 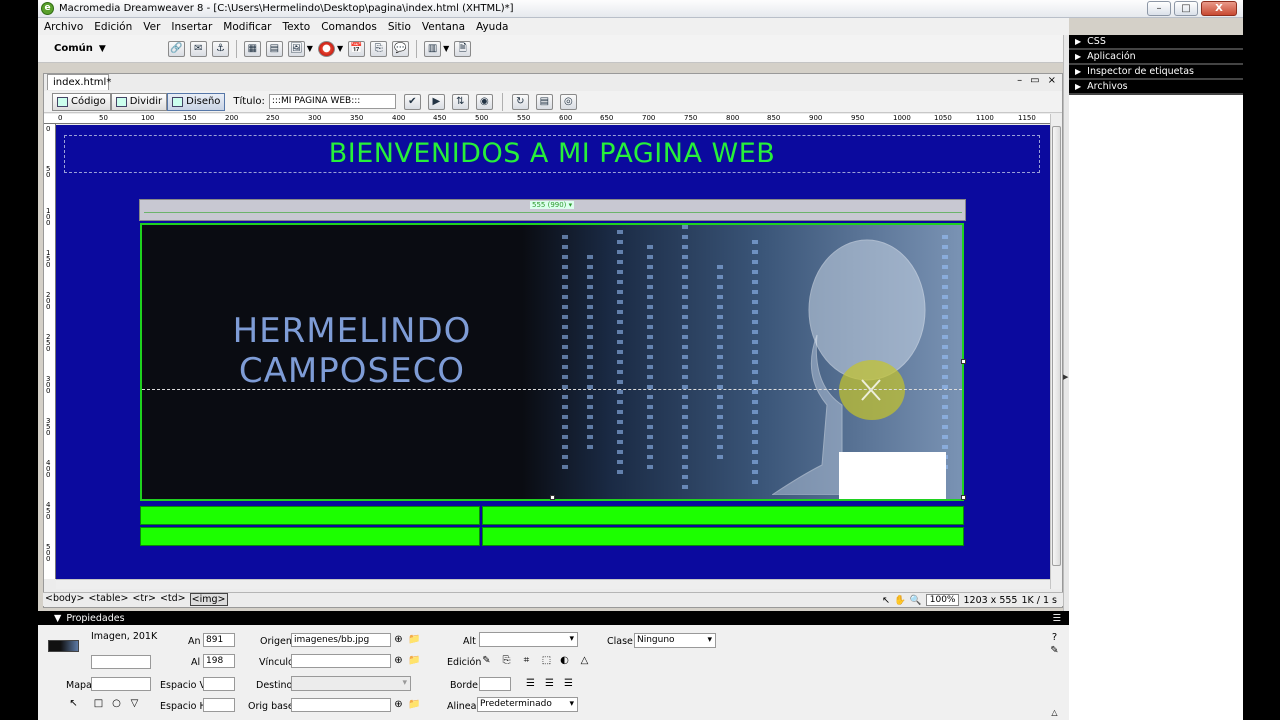 What do you see at coordinates (495, 684) in the screenshot?
I see `border-input` at bounding box center [495, 684].